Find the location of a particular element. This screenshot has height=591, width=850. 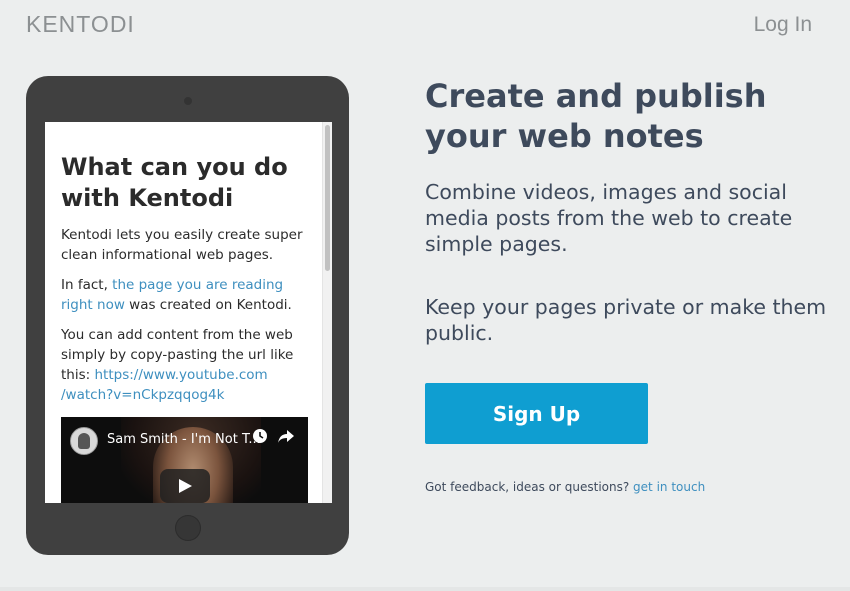

youtube-link-line1: https://www.youtube.com is located at coordinates (181, 375).